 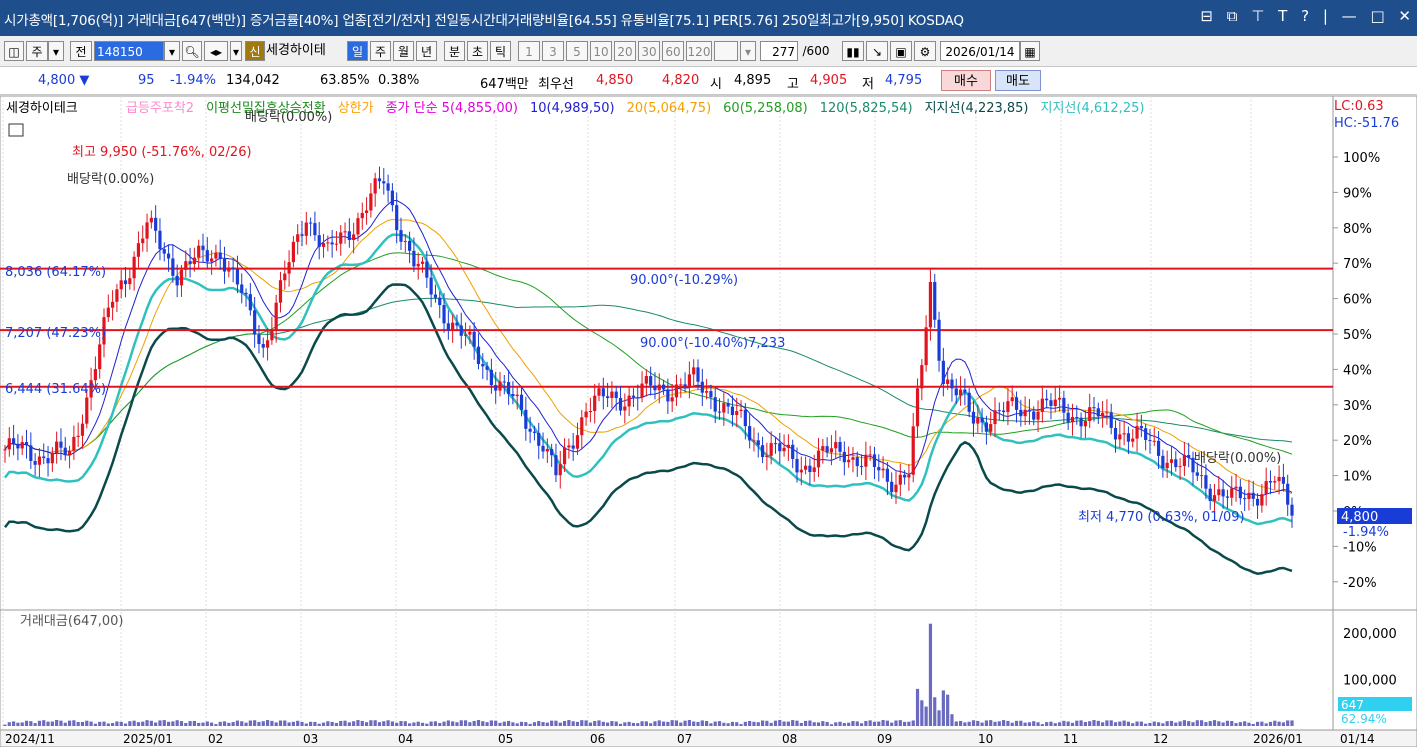 I want to click on hc-label: HC:-51.76, so click(x=1366, y=123).